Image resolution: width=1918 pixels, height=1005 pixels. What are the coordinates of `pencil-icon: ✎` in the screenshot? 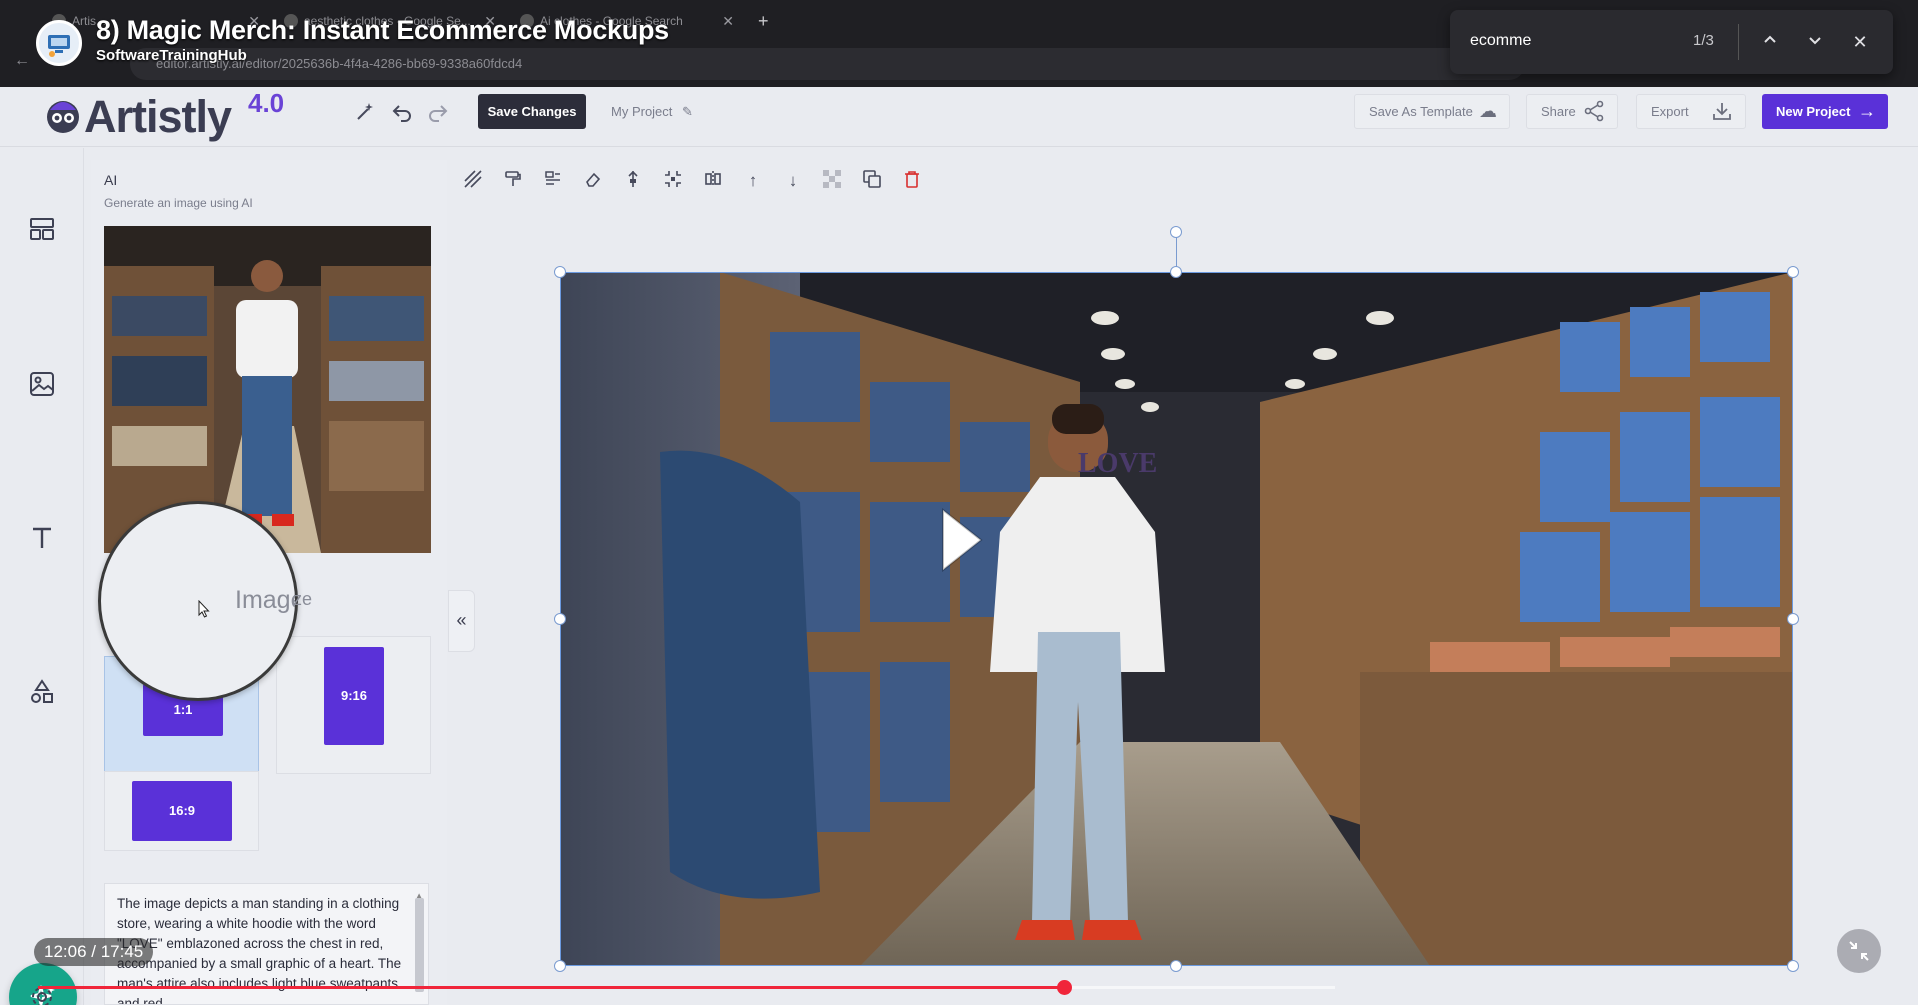 It's located at (687, 111).